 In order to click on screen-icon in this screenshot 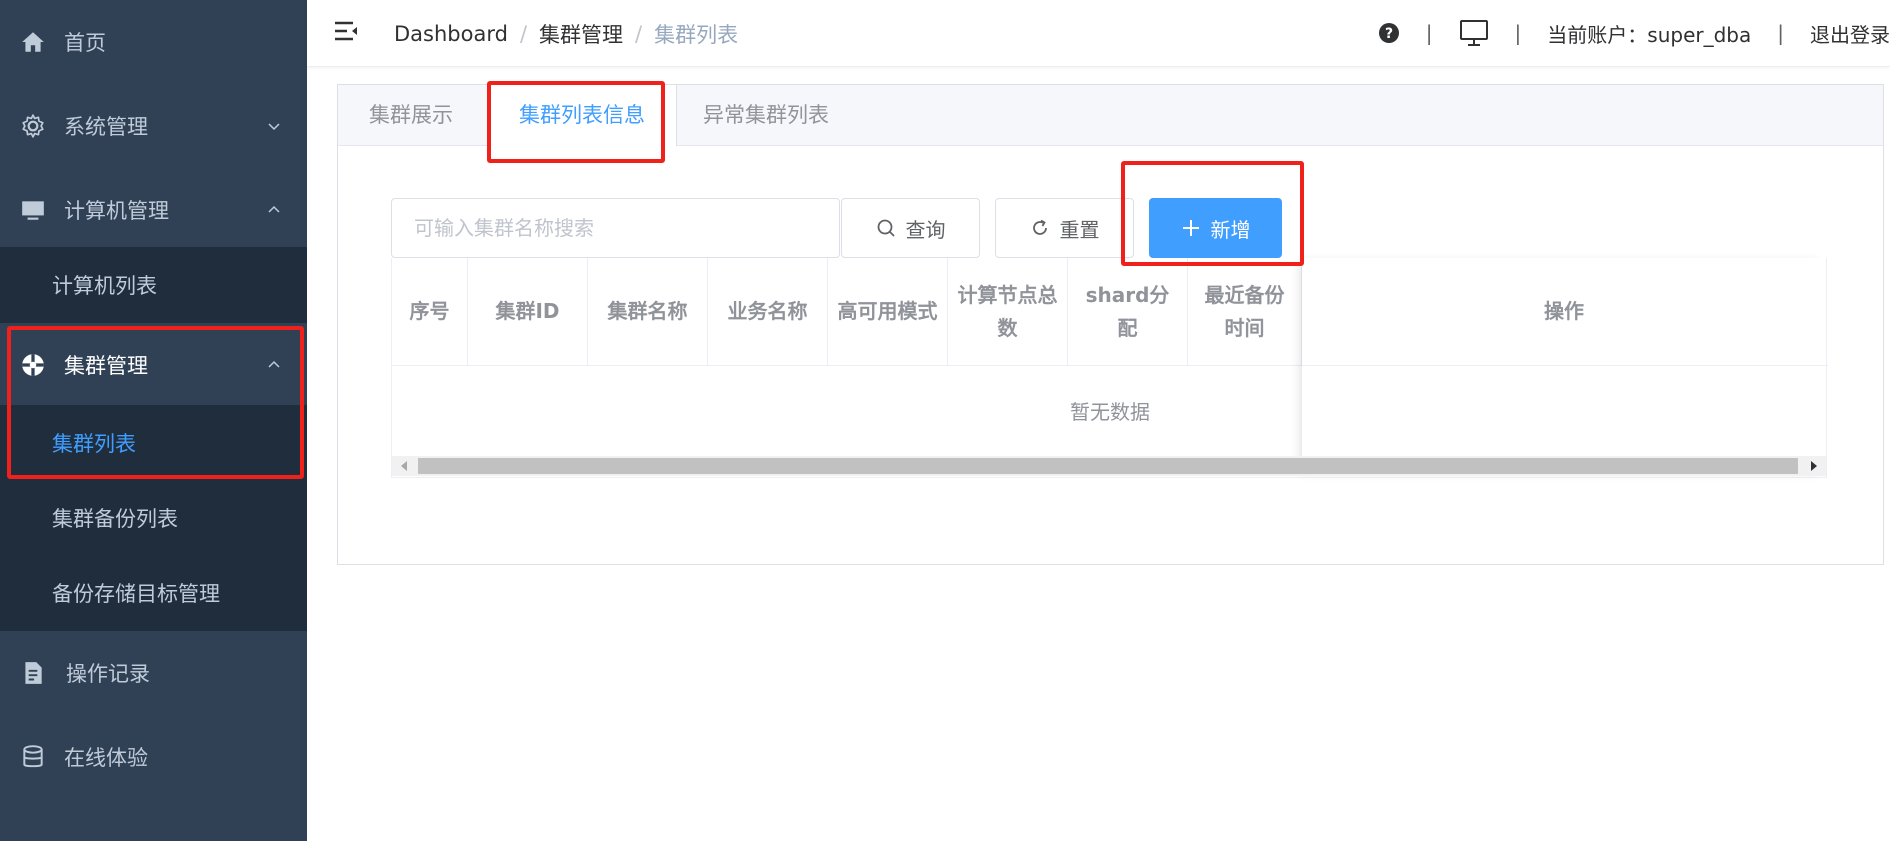, I will do `click(1474, 33)`.